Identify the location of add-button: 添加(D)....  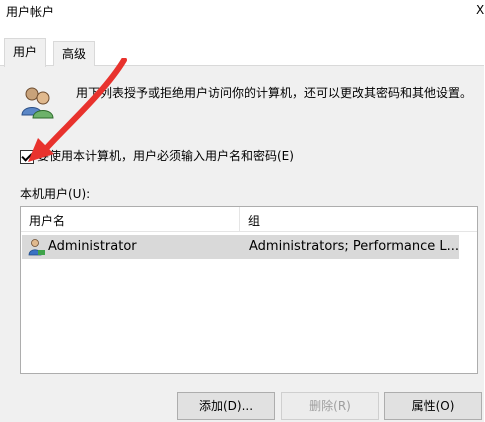
(226, 406).